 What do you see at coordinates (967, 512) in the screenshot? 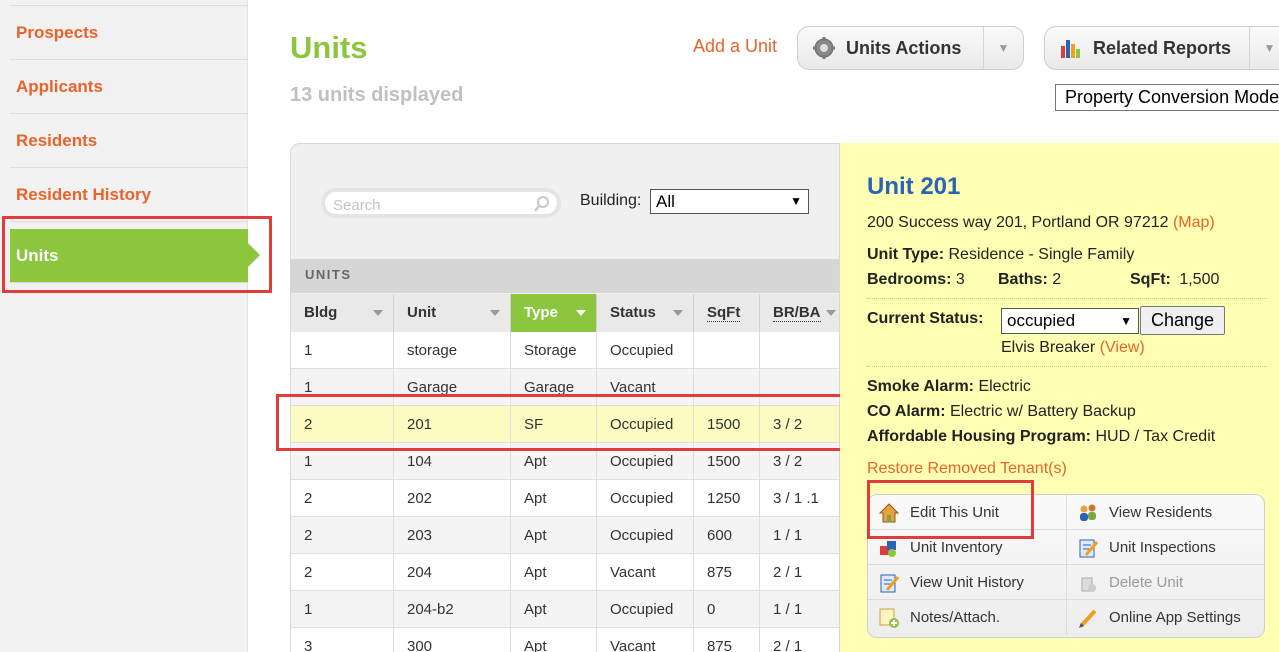
I see `edit-unit-button: Edit This Unit` at bounding box center [967, 512].